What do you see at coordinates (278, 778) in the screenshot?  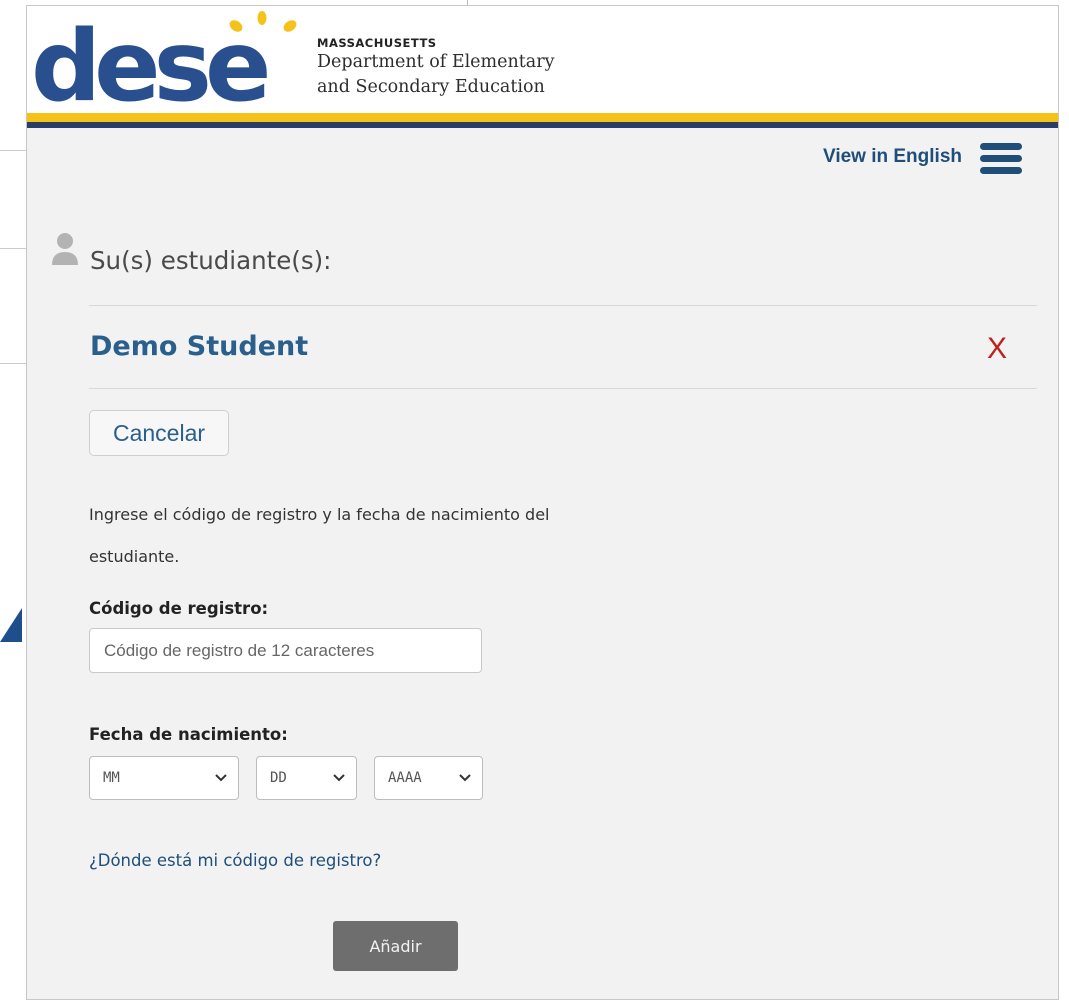 I see `birth-day-value: DD` at bounding box center [278, 778].